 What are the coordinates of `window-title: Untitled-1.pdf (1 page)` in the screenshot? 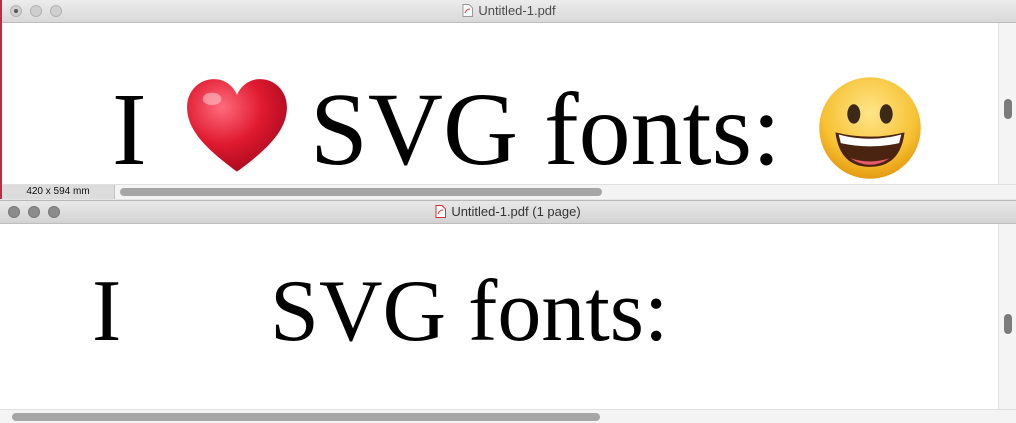 It's located at (508, 212).